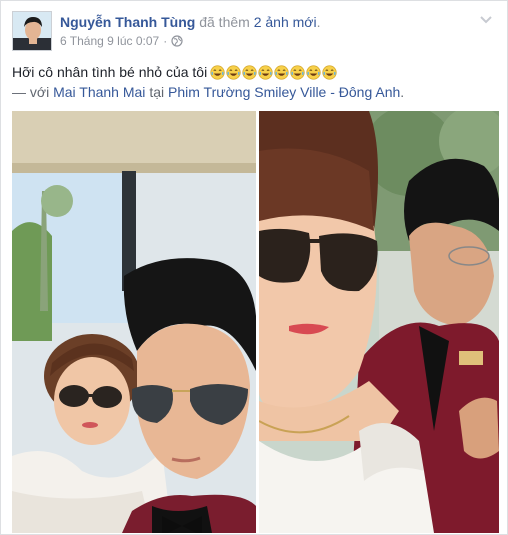 Image resolution: width=508 pixels, height=535 pixels. I want to click on tag-prefix: — với, so click(31, 92).